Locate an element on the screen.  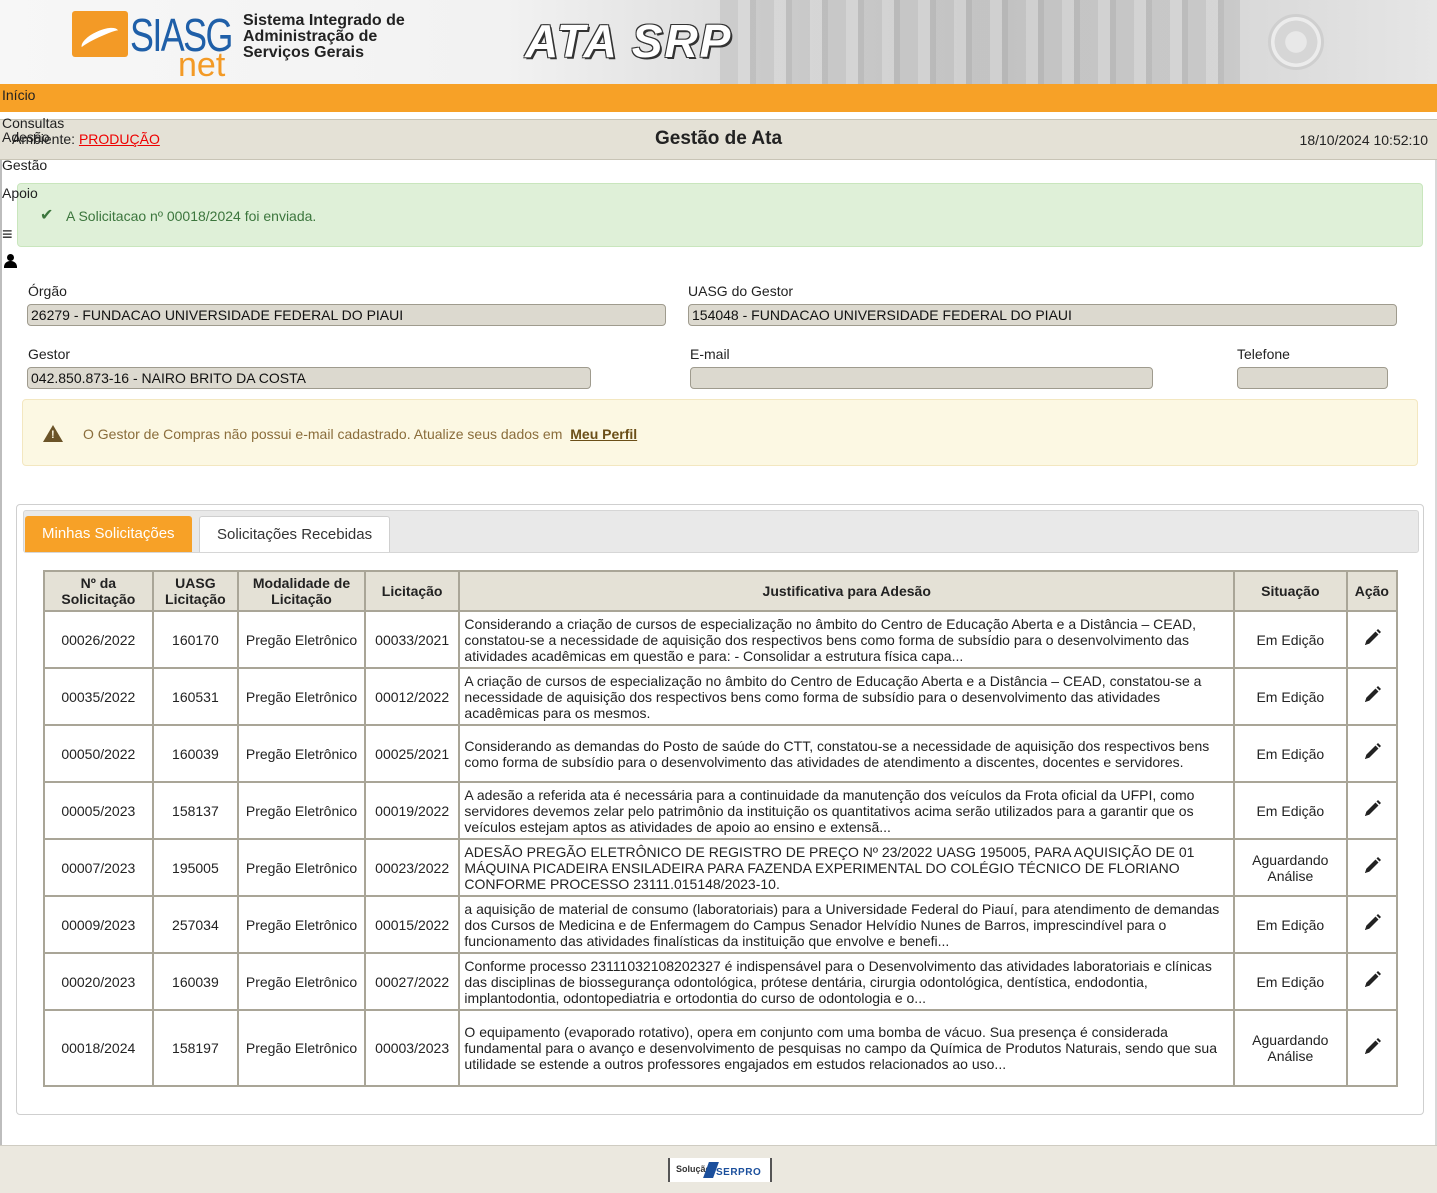
telefone-field is located at coordinates (1312, 378).